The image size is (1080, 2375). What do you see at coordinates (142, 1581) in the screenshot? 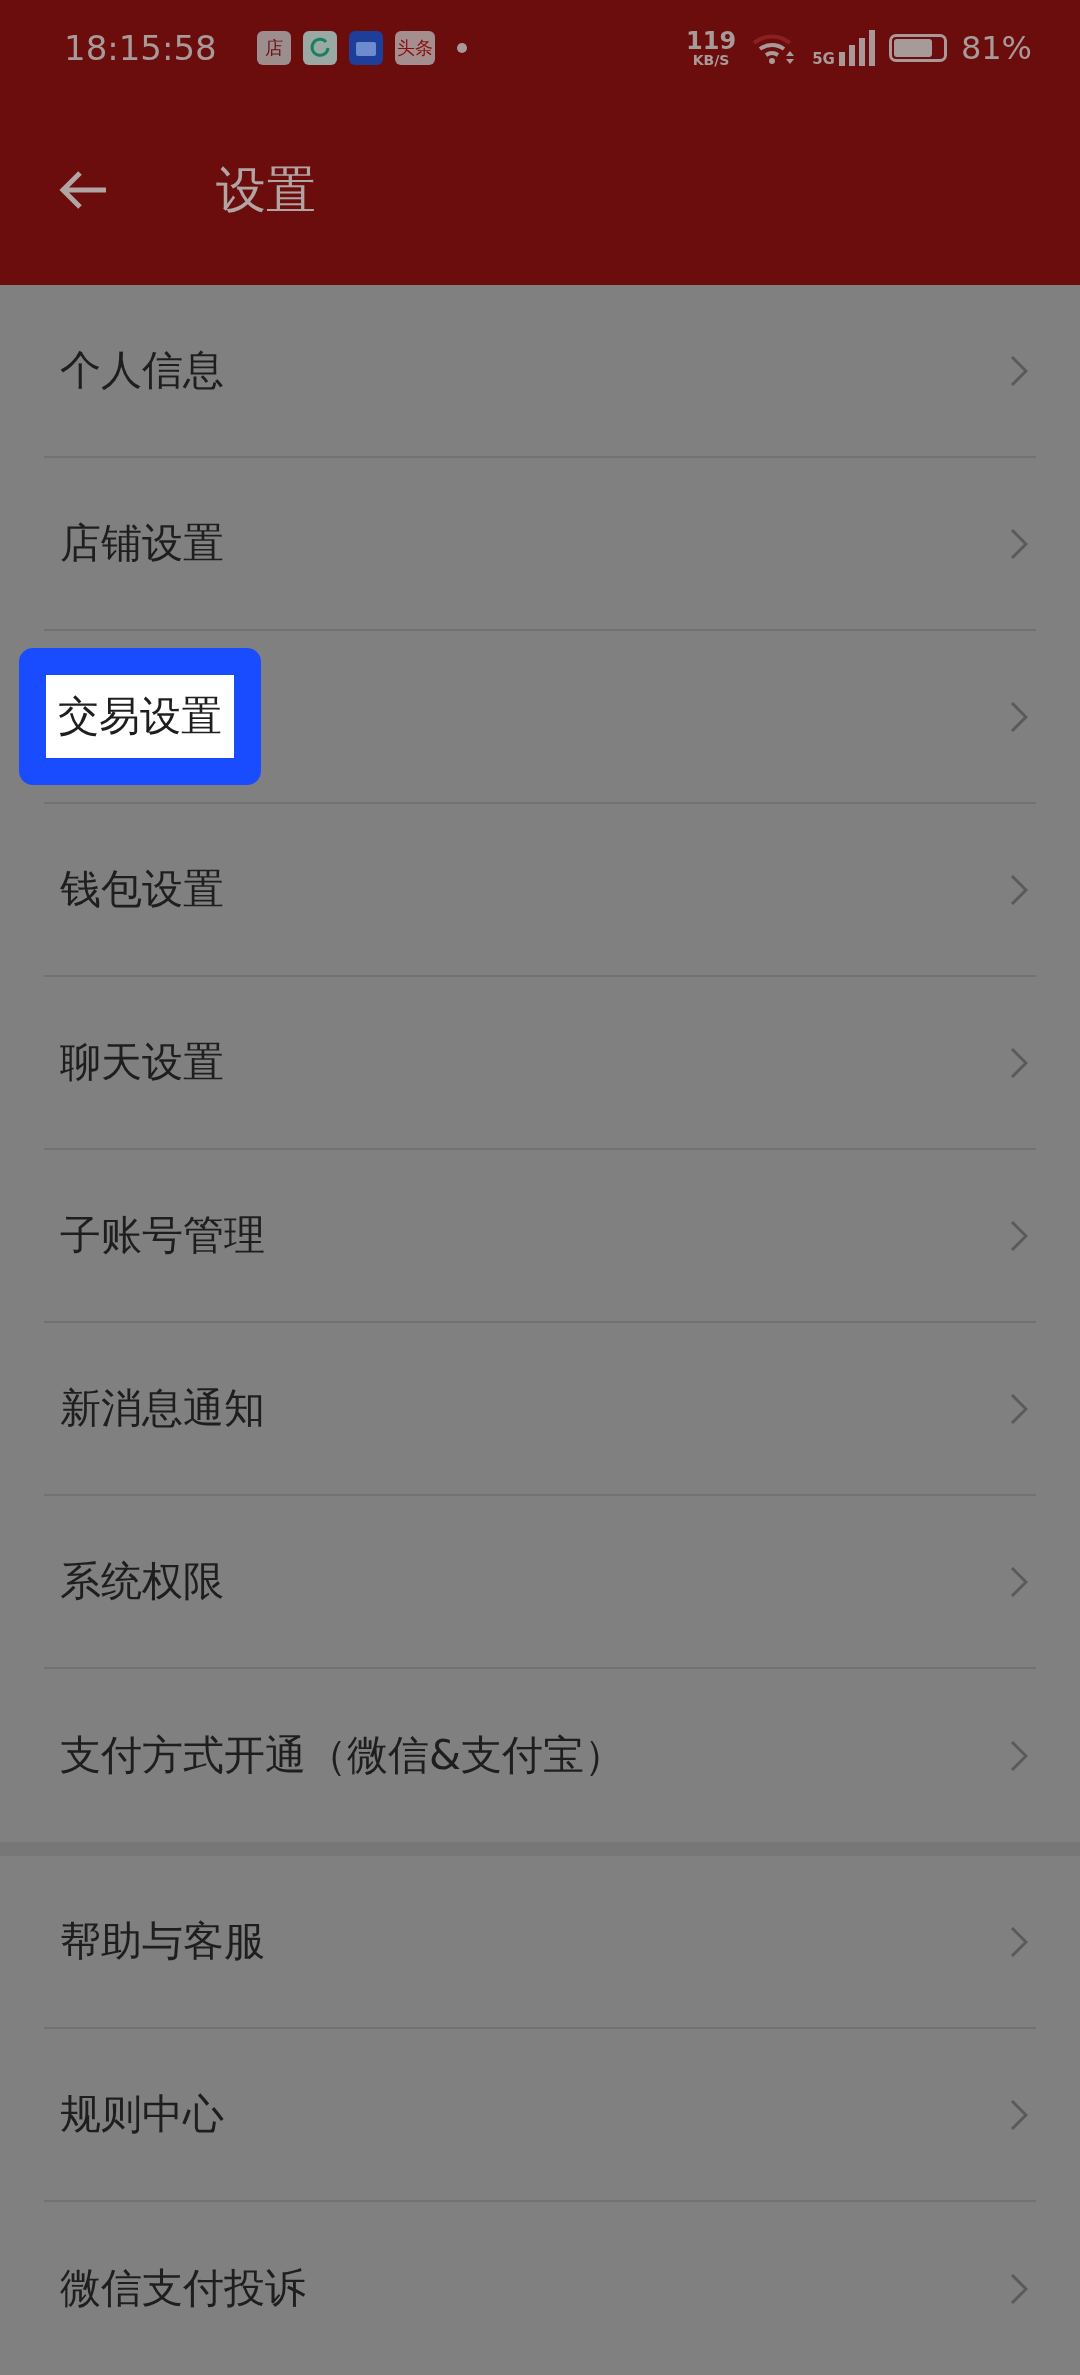
I see `menu-item: 系统权限` at bounding box center [142, 1581].